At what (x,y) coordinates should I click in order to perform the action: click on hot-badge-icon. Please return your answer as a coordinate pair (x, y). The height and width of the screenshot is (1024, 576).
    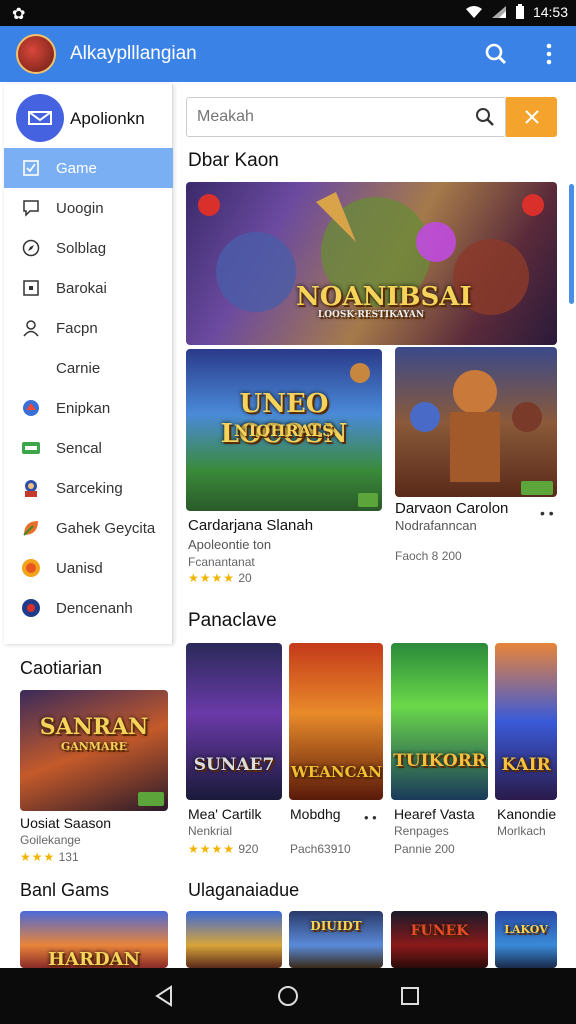
    Looking at the image, I should click on (209, 205).